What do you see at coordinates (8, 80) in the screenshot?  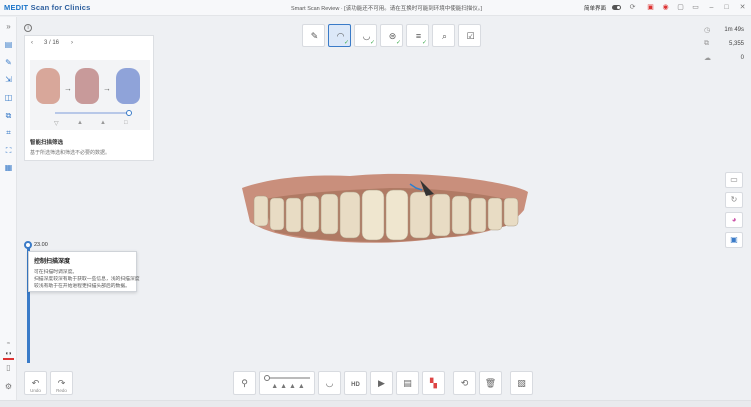 I see `export-icon: ⇲` at bounding box center [8, 80].